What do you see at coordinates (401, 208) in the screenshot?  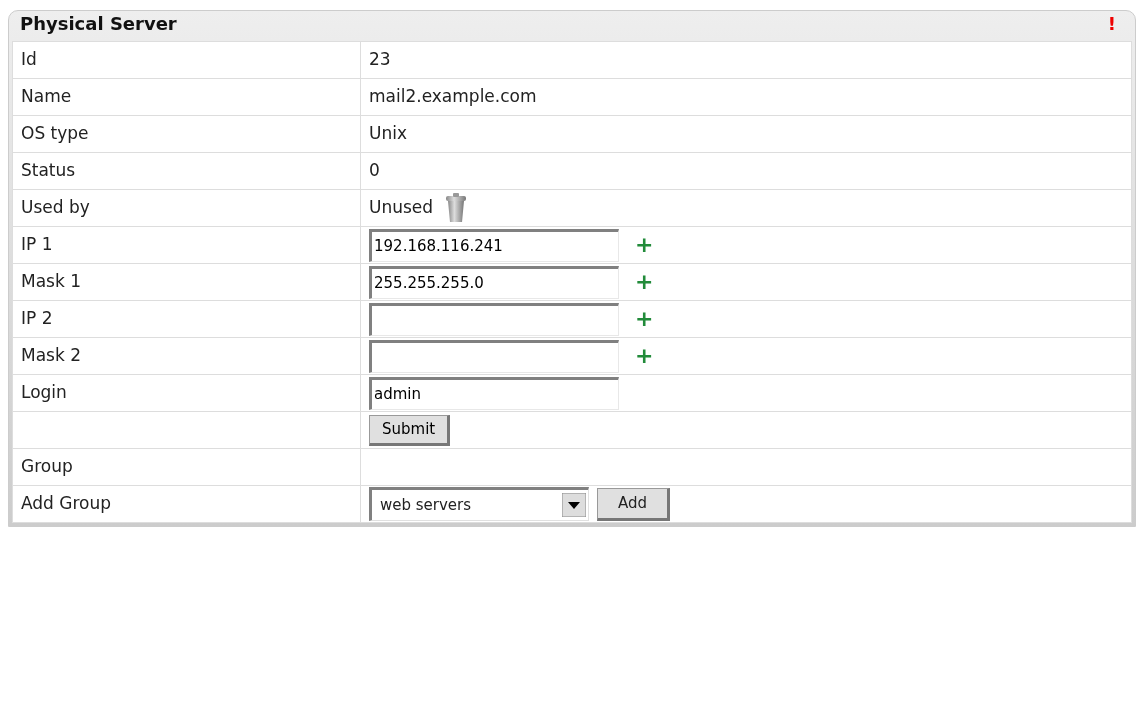 I see `field-value: Unused` at bounding box center [401, 208].